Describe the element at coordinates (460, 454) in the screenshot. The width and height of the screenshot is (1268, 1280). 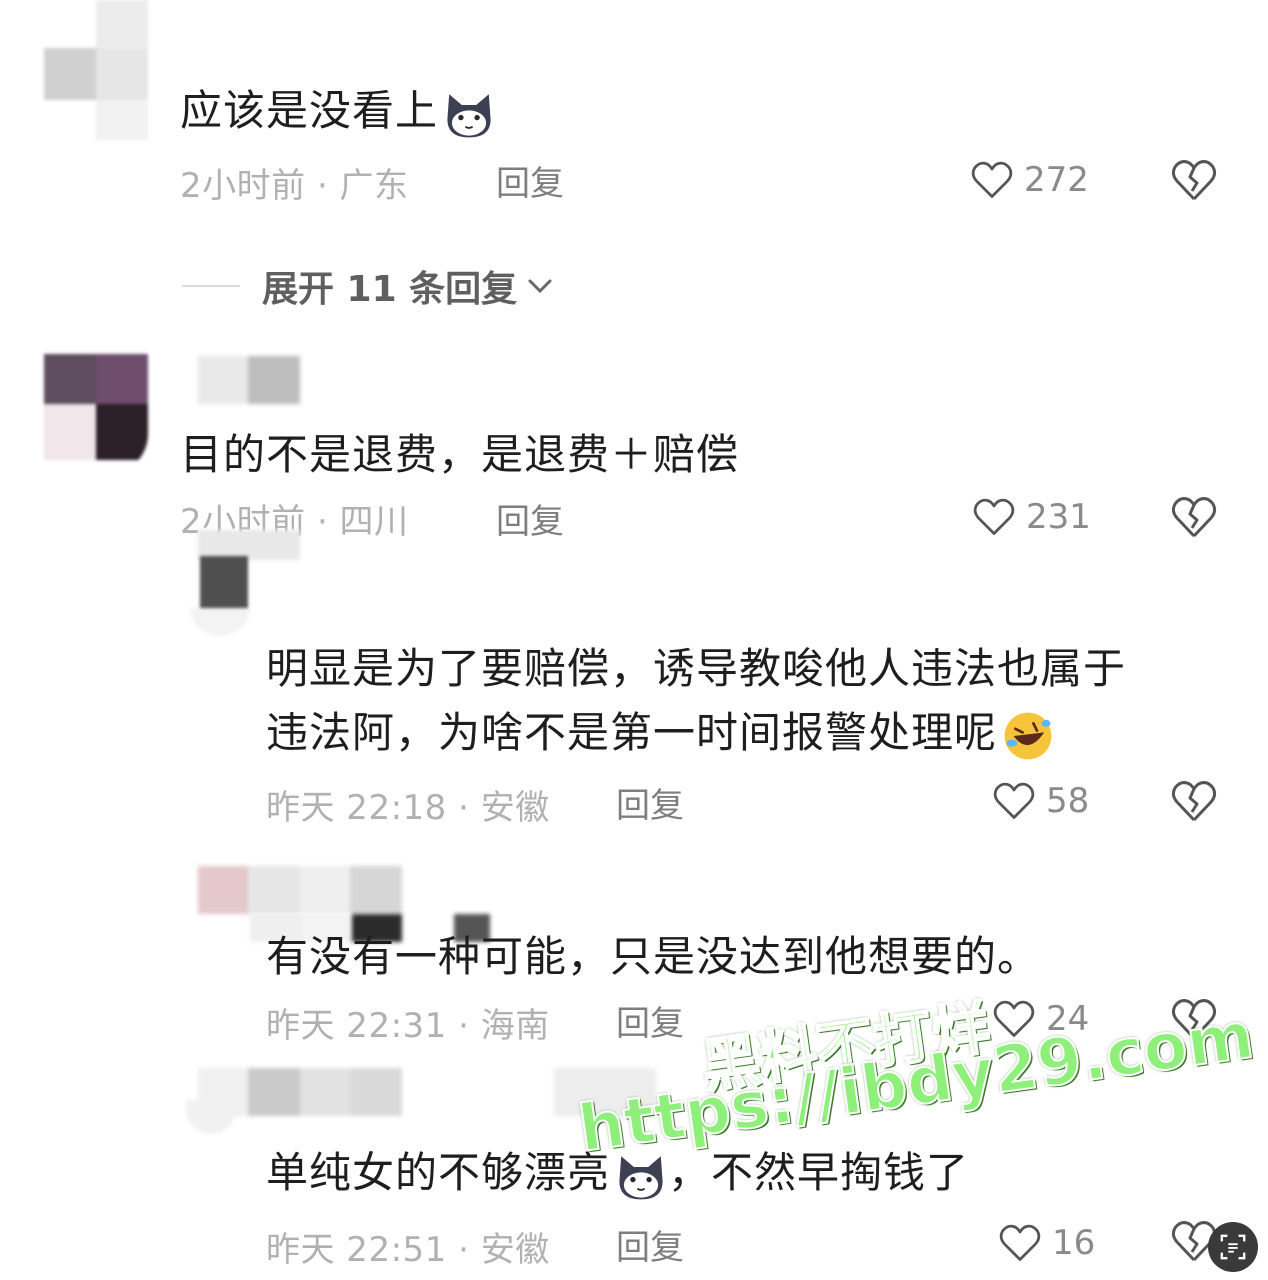
I see `comment-text: 目的不是退费，是退费＋赔偿` at that location.